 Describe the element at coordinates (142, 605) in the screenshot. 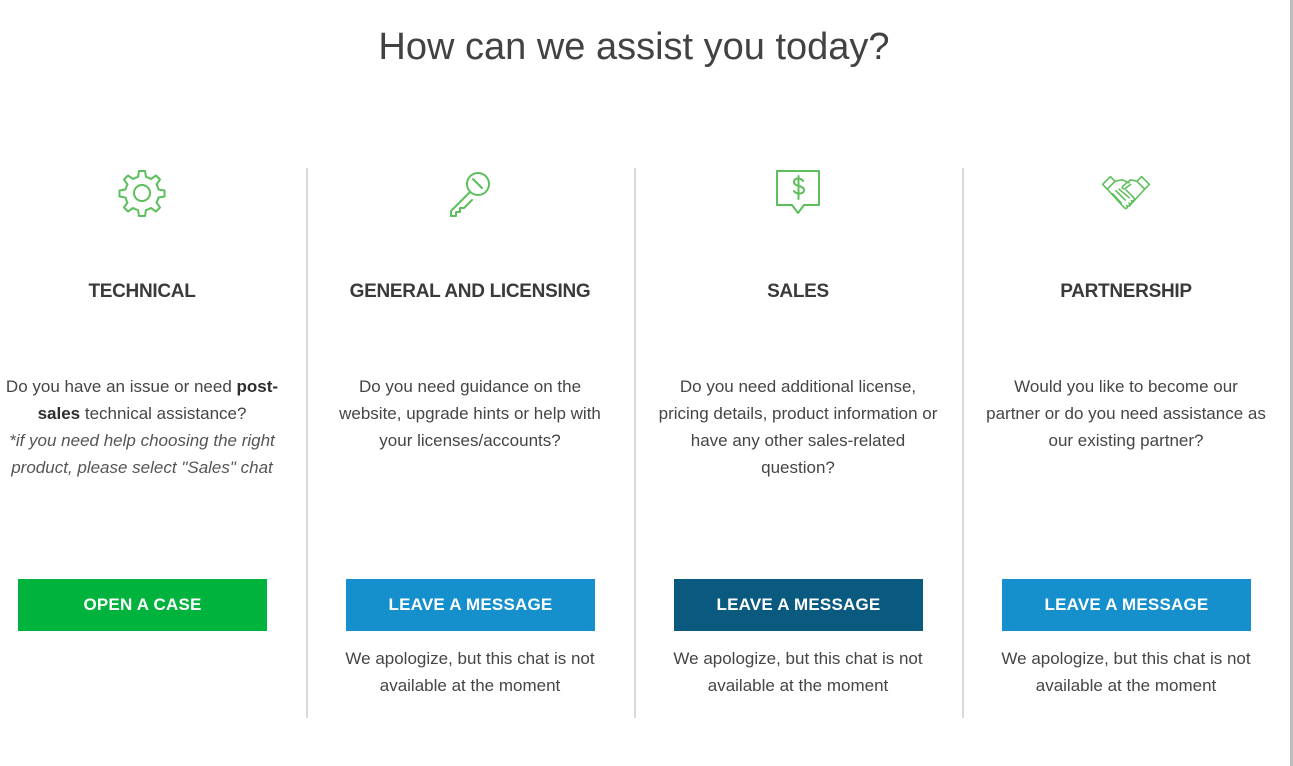

I see `open-case-button: OPEN A CASE` at that location.